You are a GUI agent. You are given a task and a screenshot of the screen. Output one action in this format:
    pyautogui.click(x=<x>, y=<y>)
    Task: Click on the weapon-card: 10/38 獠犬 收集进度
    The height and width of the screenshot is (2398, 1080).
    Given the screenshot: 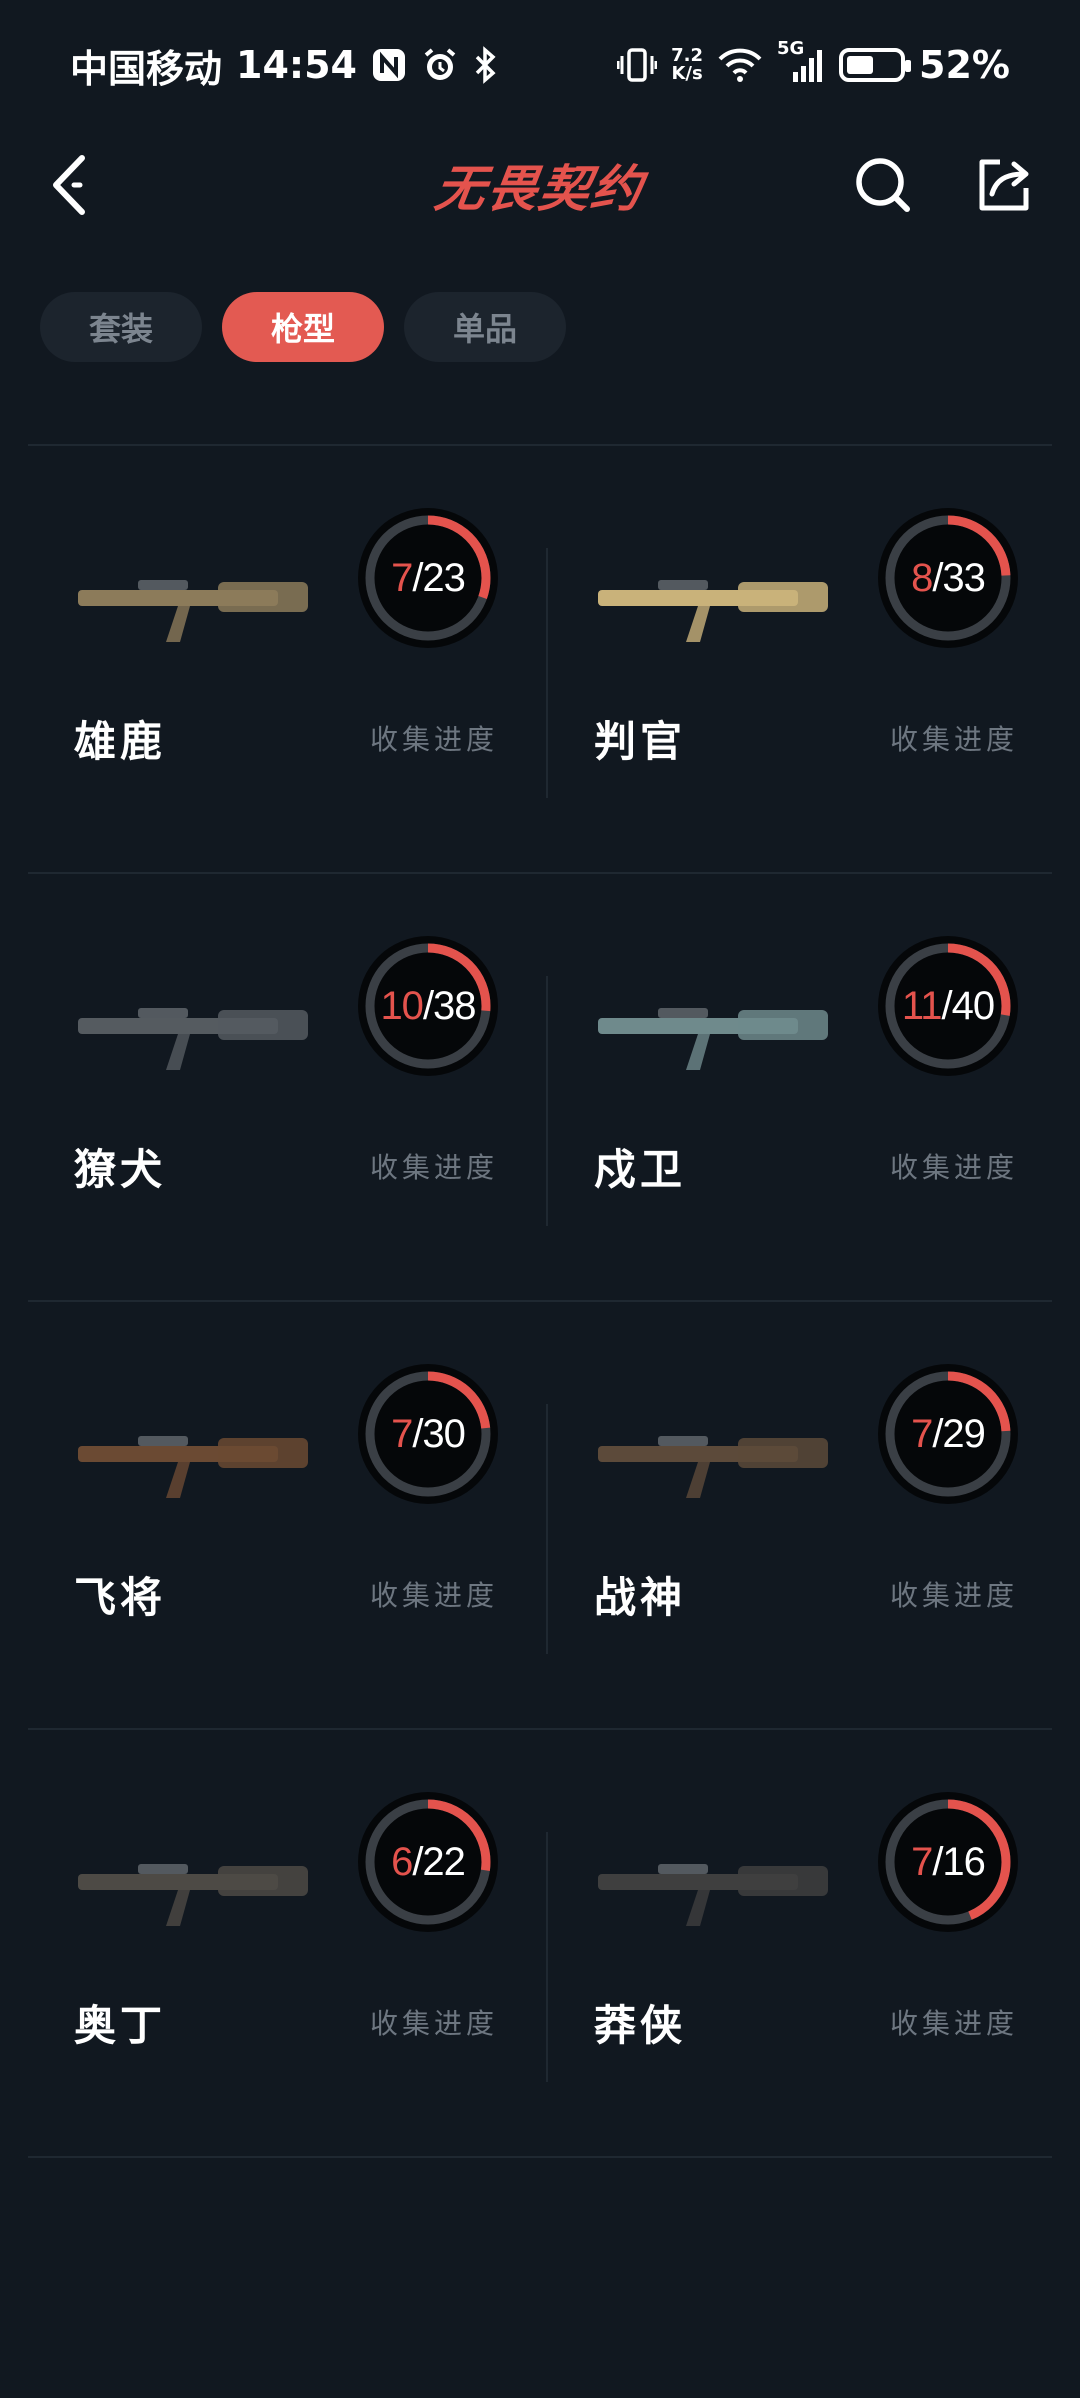 What is the action you would take?
    pyautogui.click(x=283, y=1126)
    